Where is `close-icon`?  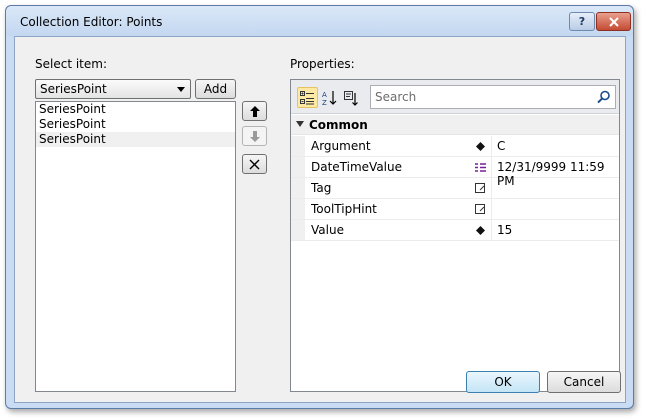
close-icon is located at coordinates (613, 21).